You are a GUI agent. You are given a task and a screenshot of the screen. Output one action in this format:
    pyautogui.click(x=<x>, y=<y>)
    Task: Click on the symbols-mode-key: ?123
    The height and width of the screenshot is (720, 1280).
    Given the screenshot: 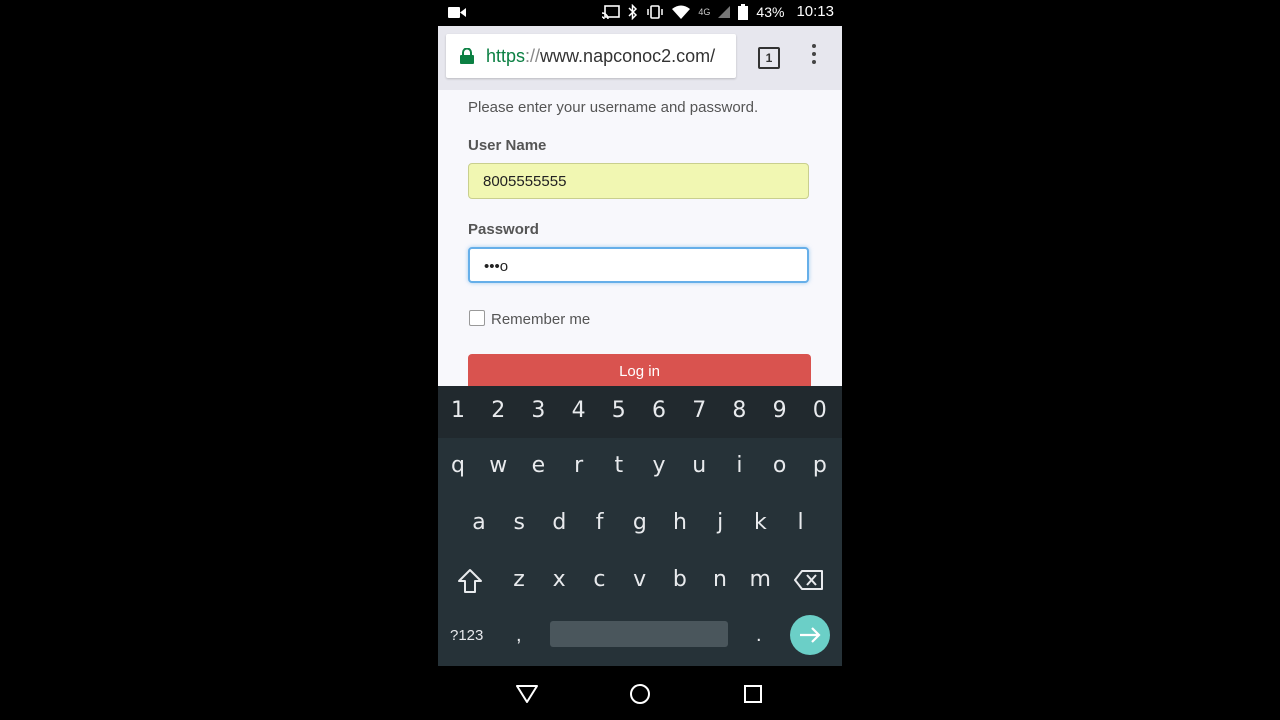 What is the action you would take?
    pyautogui.click(x=466, y=635)
    